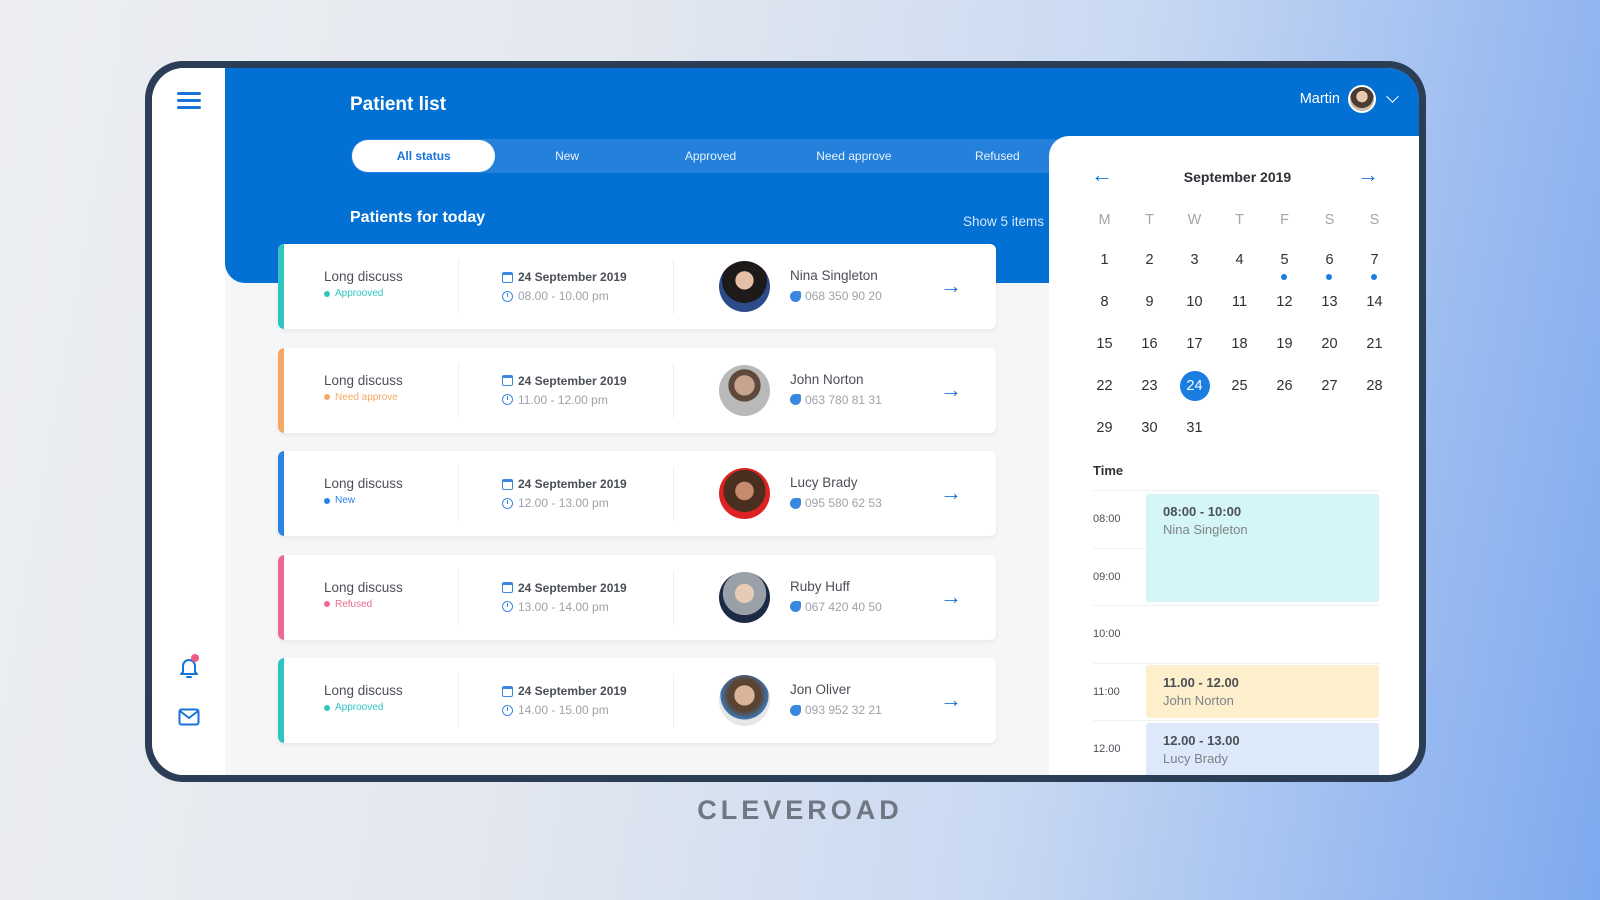 Image resolution: width=1600 pixels, height=900 pixels. I want to click on calendar-day: 25, so click(1239, 392).